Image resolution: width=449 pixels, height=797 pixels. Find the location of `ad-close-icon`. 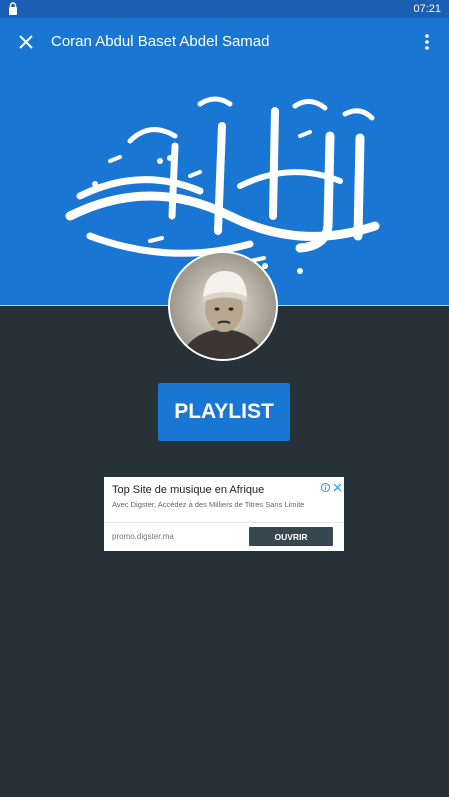

ad-close-icon is located at coordinates (337, 488).